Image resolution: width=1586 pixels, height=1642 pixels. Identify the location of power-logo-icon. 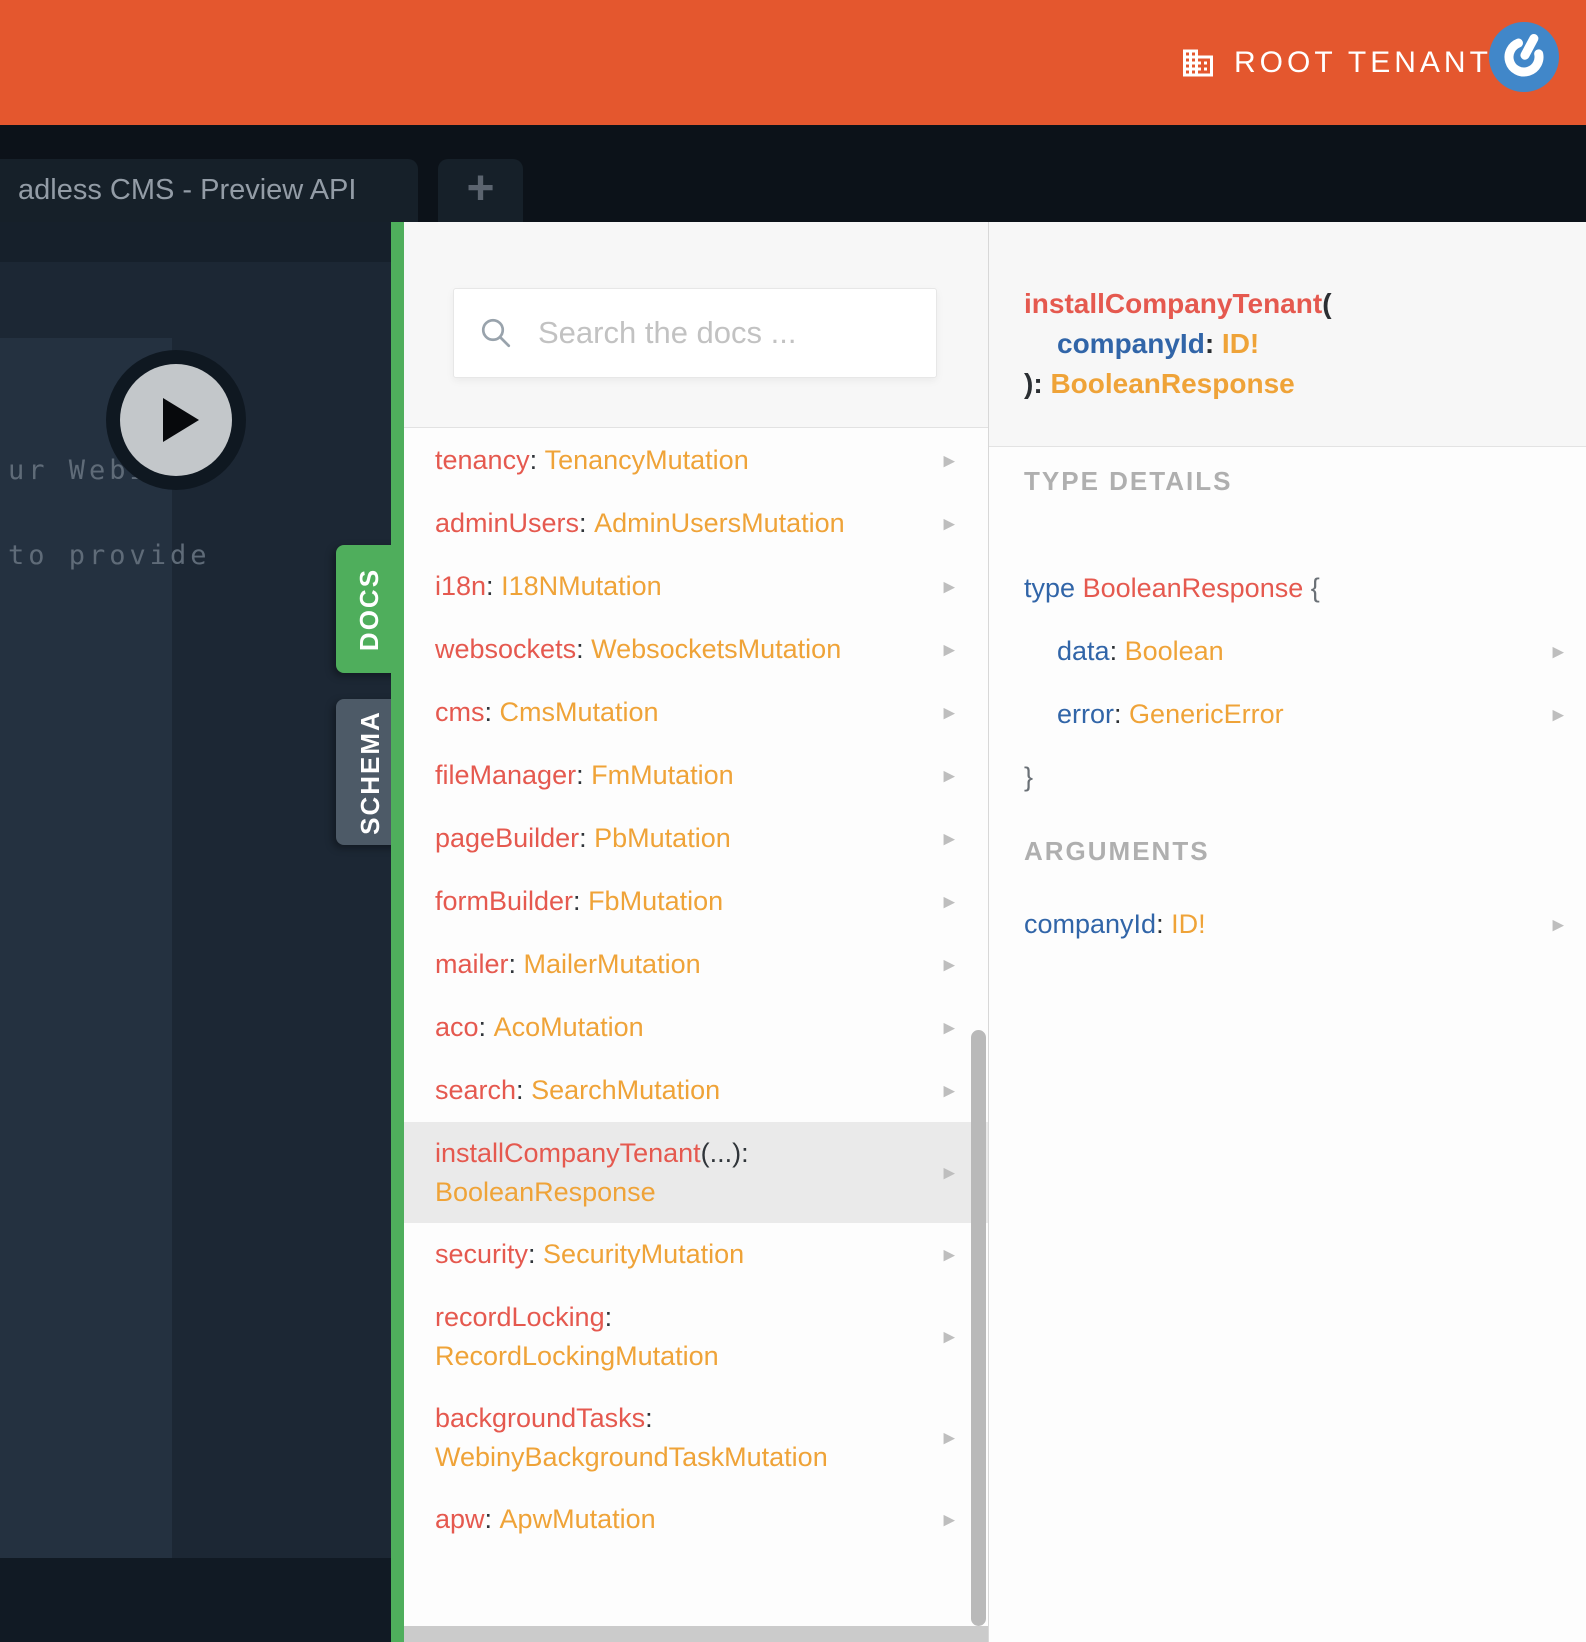
(1524, 57).